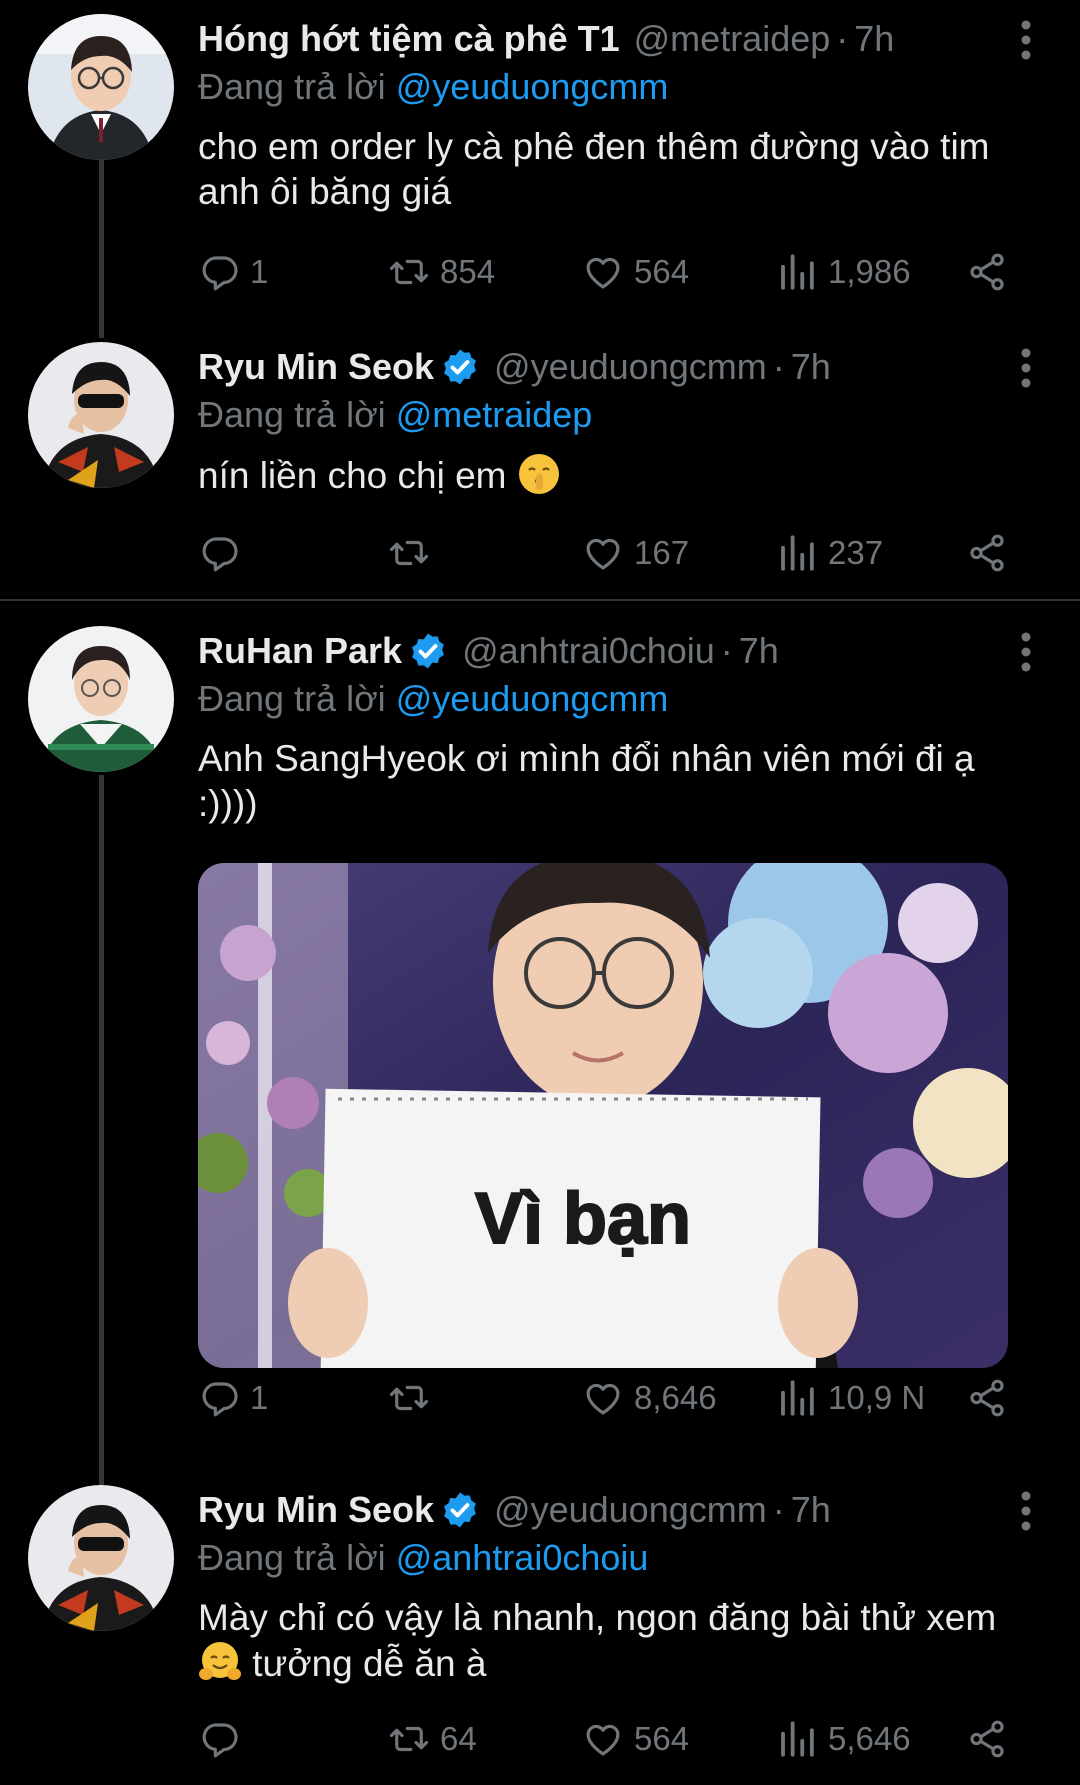 The height and width of the screenshot is (1785, 1080). I want to click on display-name: RuHan Park, so click(300, 651).